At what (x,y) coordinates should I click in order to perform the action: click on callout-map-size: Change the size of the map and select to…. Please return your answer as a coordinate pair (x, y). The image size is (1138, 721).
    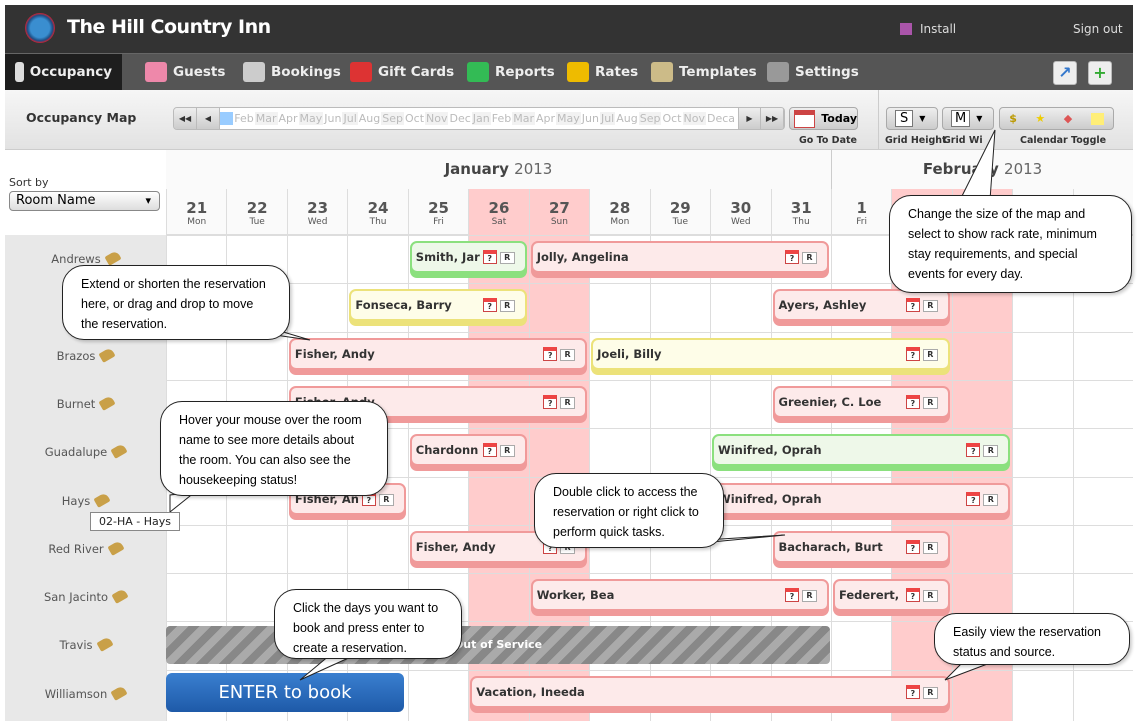
    Looking at the image, I should click on (1010, 244).